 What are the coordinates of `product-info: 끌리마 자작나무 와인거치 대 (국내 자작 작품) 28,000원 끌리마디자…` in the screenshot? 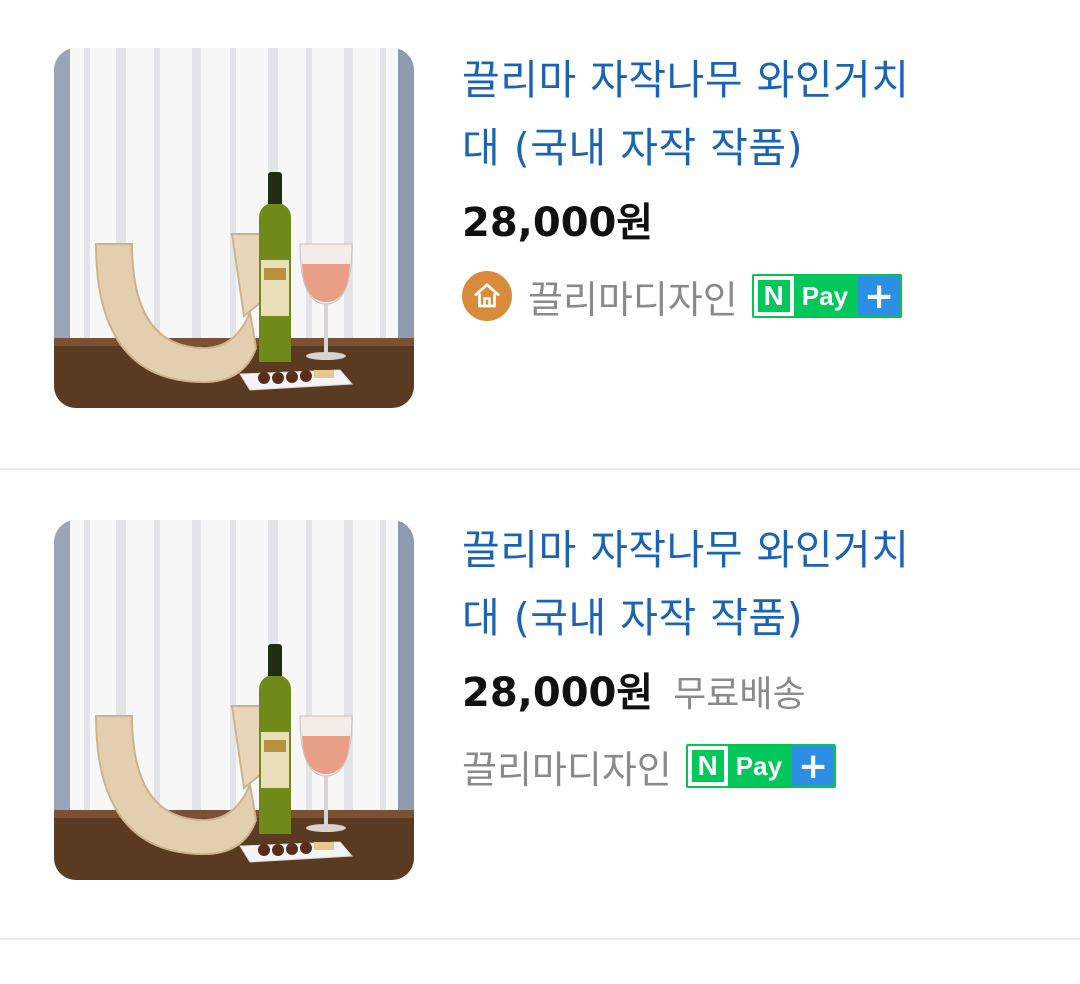 It's located at (742, 185).